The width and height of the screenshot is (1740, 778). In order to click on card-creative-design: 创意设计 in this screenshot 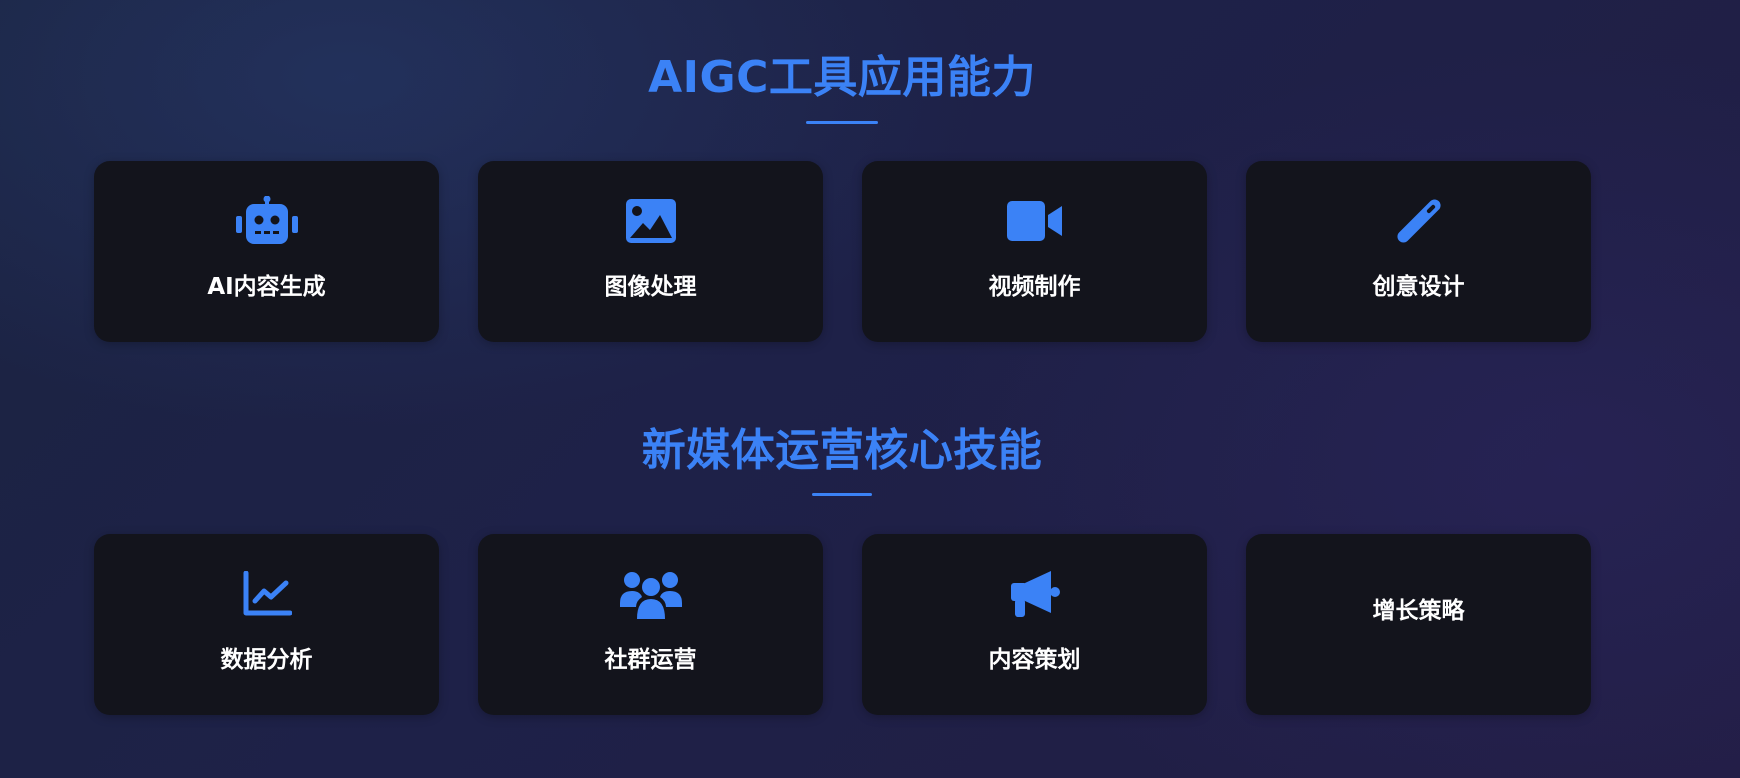, I will do `click(1418, 251)`.